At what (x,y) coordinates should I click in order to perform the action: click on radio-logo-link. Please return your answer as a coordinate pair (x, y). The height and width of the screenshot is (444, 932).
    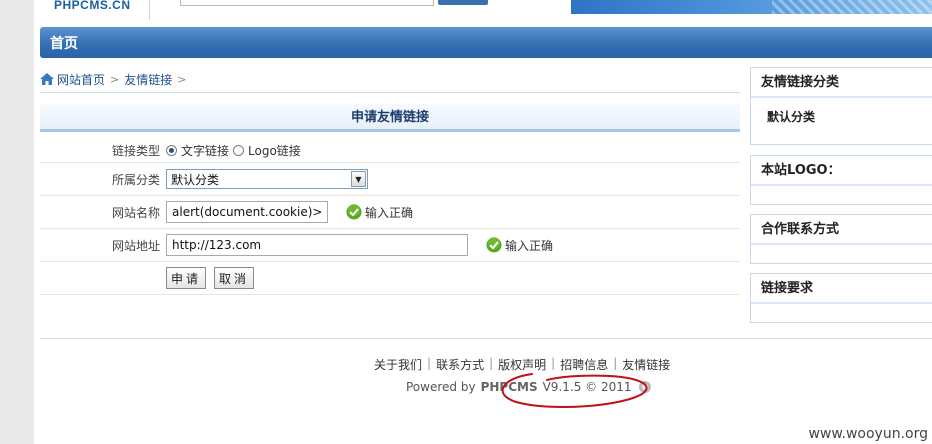
    Looking at the image, I should click on (239, 150).